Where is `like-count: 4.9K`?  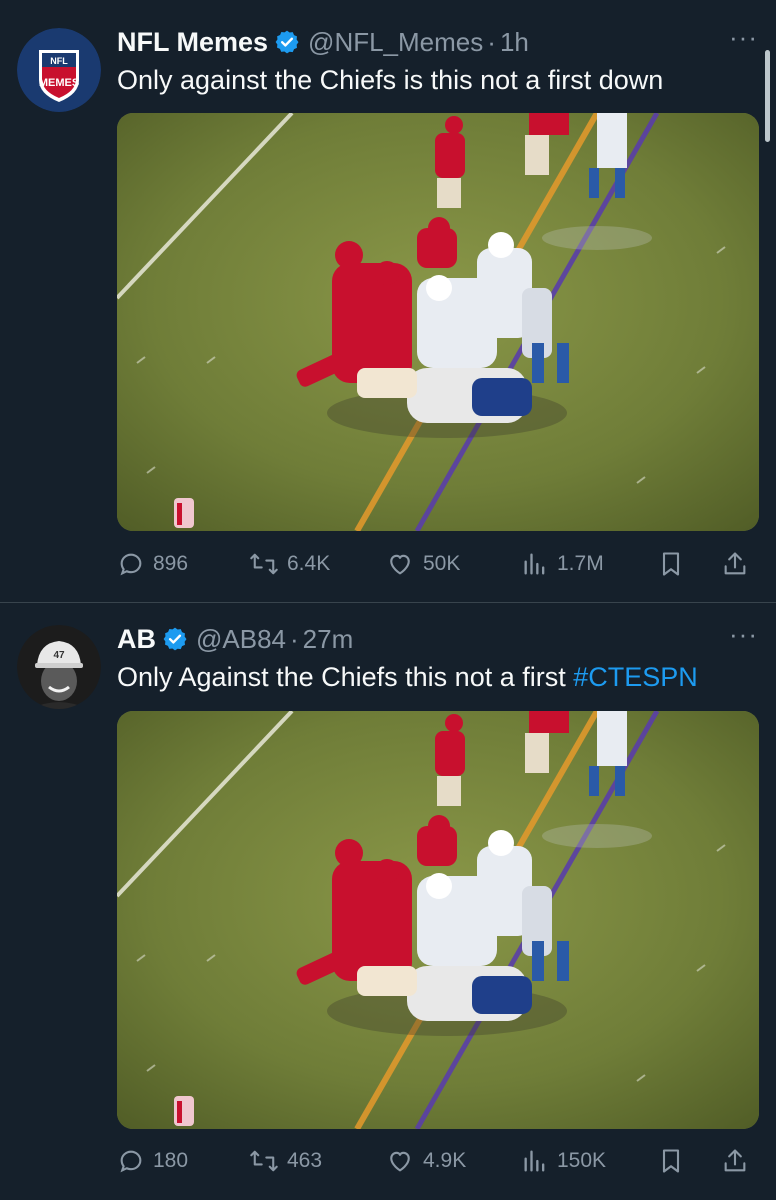 like-count: 4.9K is located at coordinates (445, 1160).